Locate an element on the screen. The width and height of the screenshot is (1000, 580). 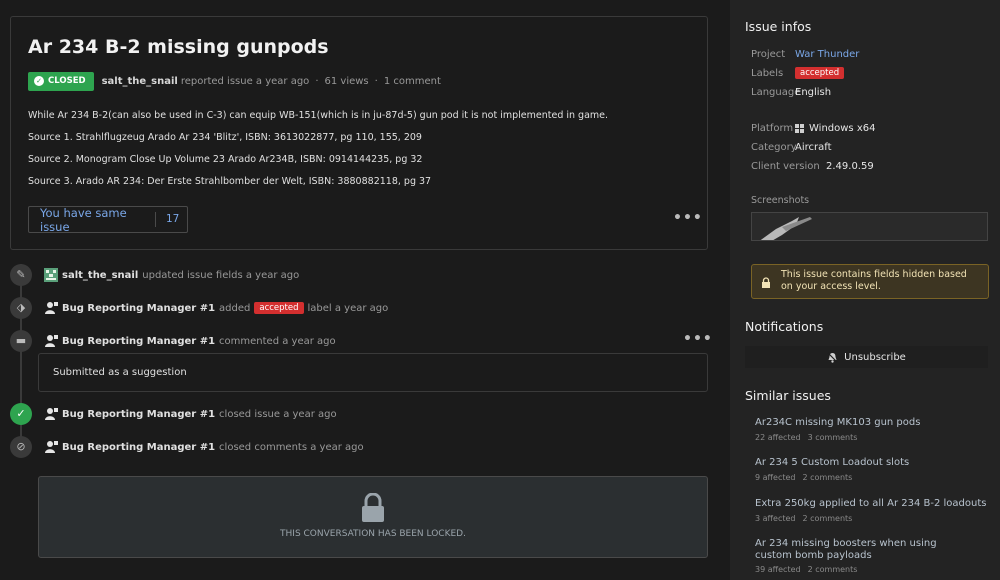
same-issue-button: You have same issue 17 is located at coordinates (108, 219).